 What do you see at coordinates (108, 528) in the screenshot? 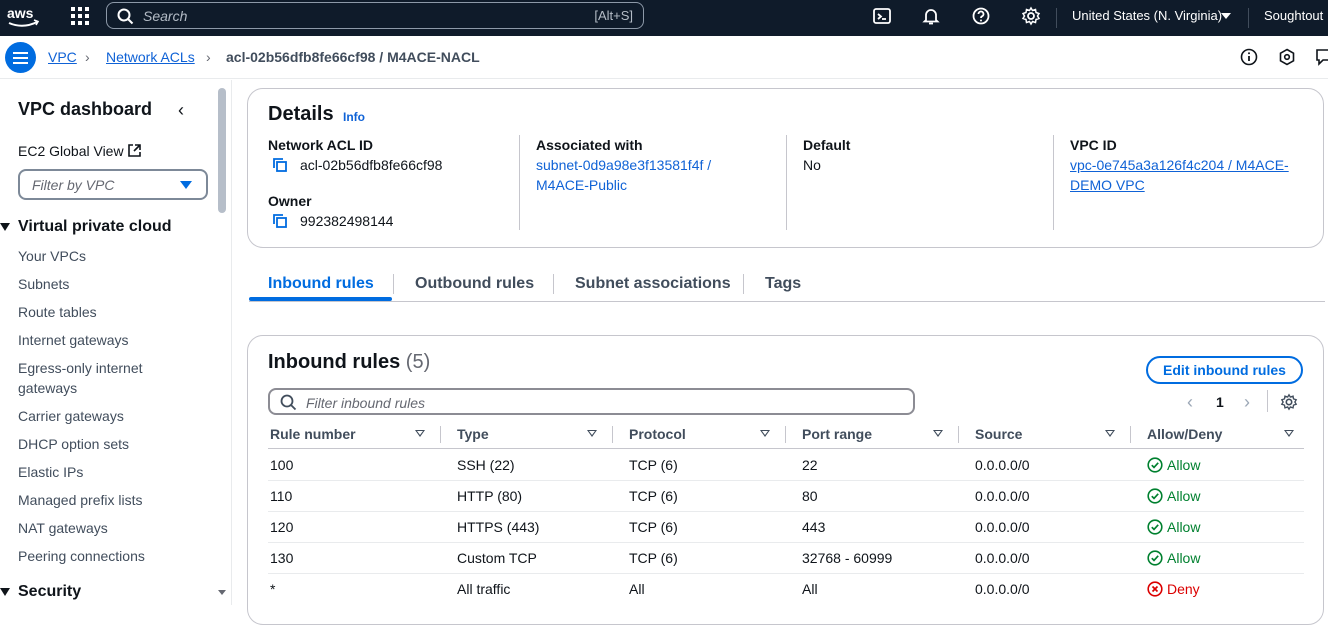
I see `sidebar-item-nat-gateways: NAT gateways` at bounding box center [108, 528].